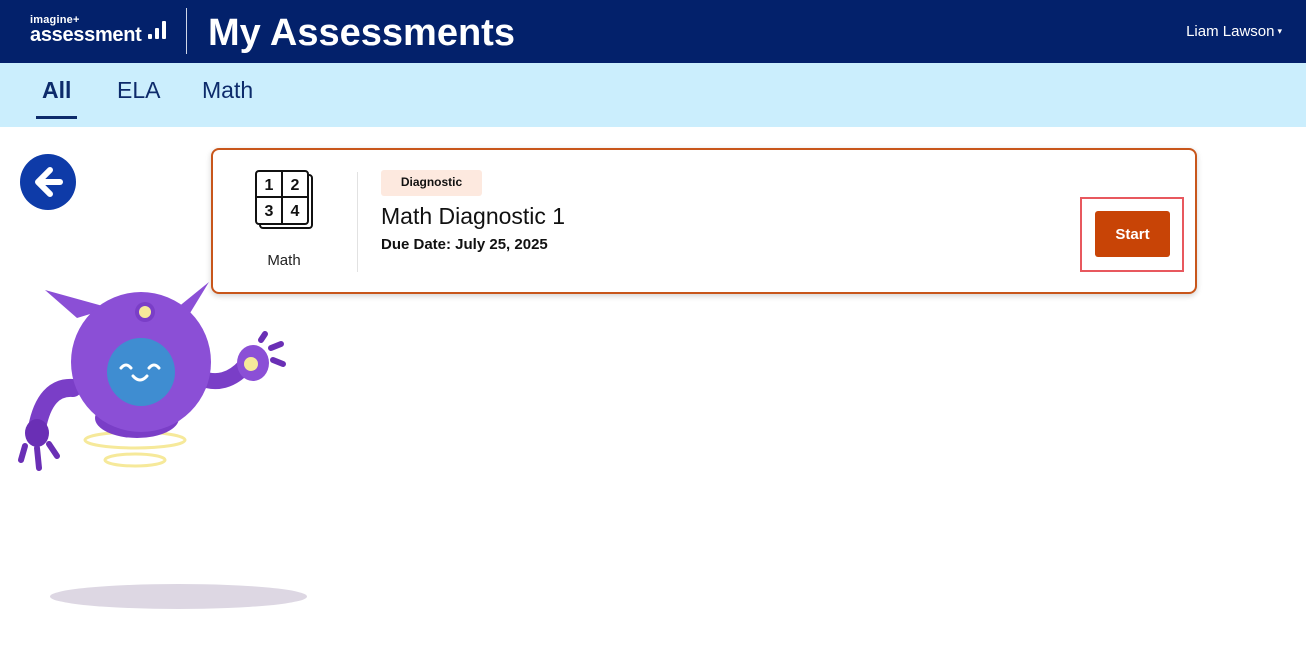 This screenshot has height=649, width=1306. Describe the element at coordinates (361, 33) in the screenshot. I see `page-title: My Assessments` at that location.